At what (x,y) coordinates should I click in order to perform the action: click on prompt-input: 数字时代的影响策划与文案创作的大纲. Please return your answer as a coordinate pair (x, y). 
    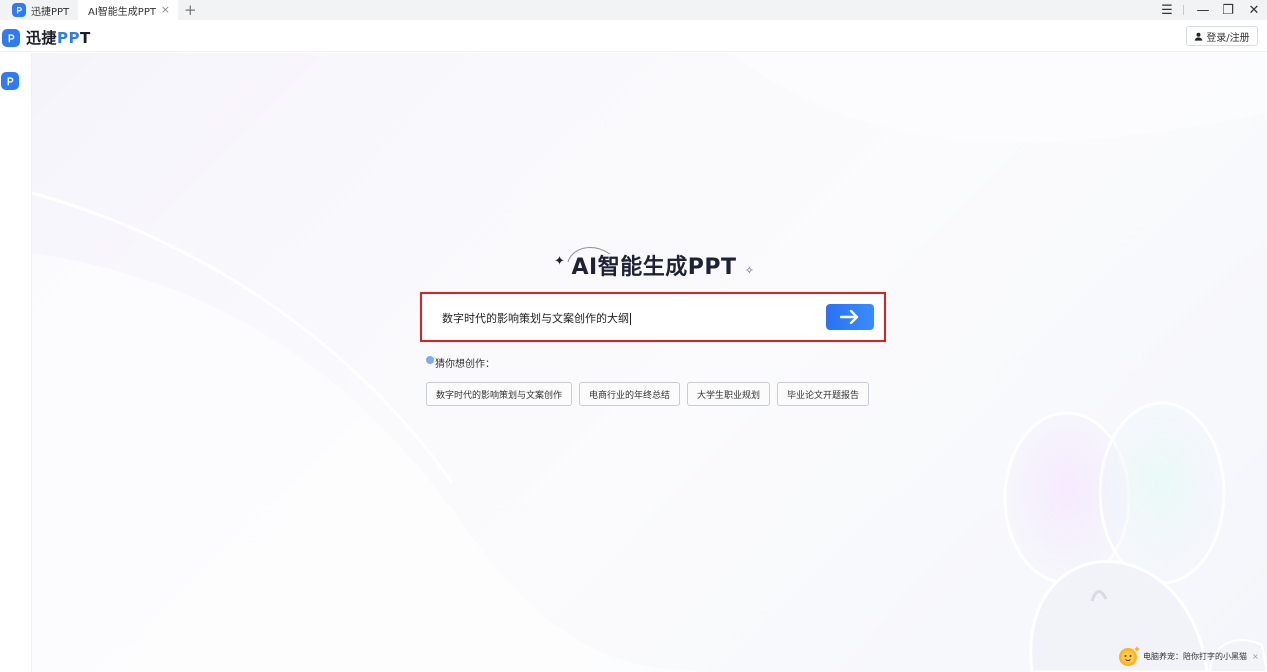
    Looking at the image, I should click on (653, 317).